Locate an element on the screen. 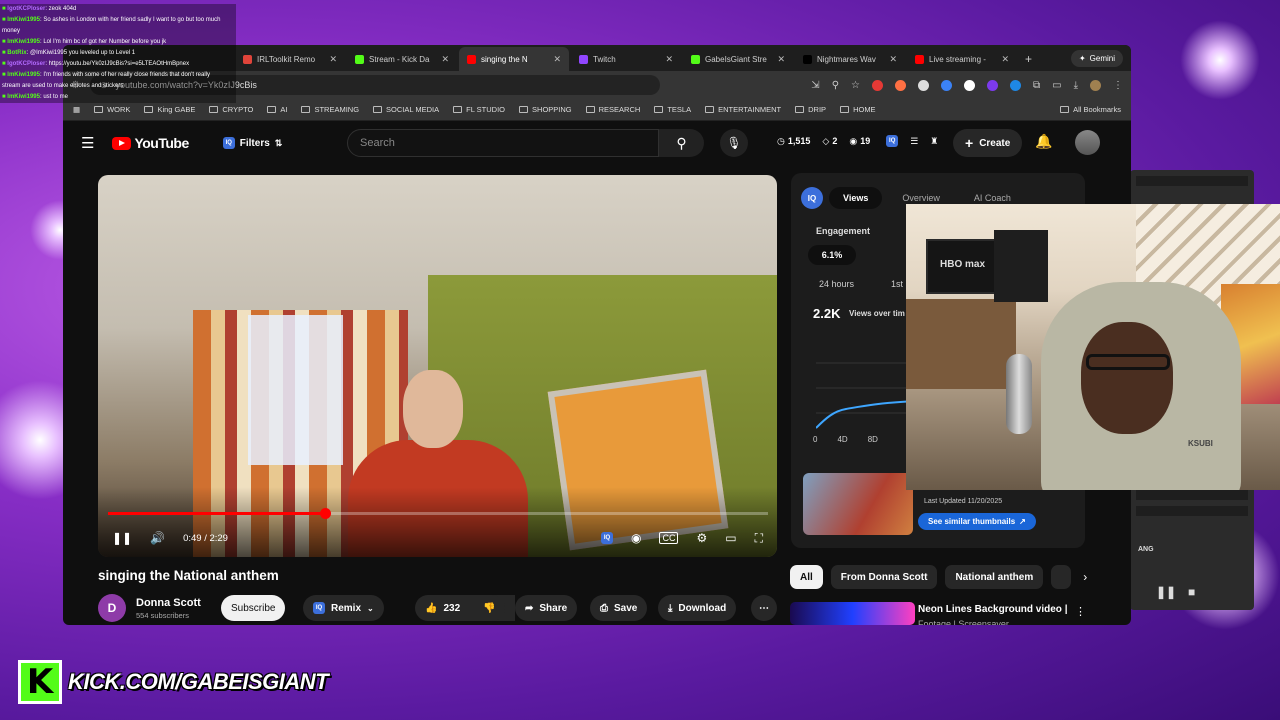  bookmark-folder: HOME is located at coordinates (858, 109).